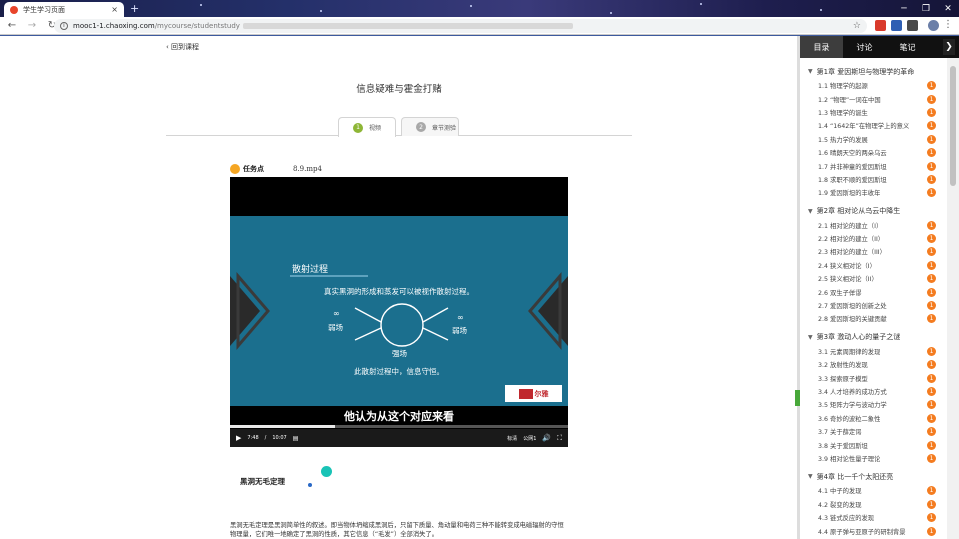  Describe the element at coordinates (850, 226) in the screenshot. I see `toc-item-label: 2.1 相对论的建立（I）` at that location.